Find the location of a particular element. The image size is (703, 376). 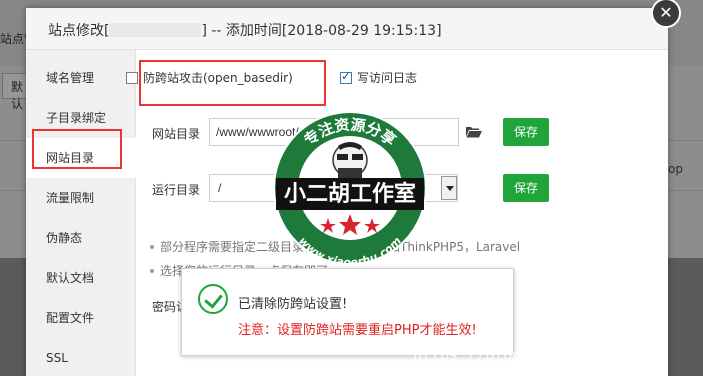

sidebar-item-domain: 域名管理 is located at coordinates (81, 78).